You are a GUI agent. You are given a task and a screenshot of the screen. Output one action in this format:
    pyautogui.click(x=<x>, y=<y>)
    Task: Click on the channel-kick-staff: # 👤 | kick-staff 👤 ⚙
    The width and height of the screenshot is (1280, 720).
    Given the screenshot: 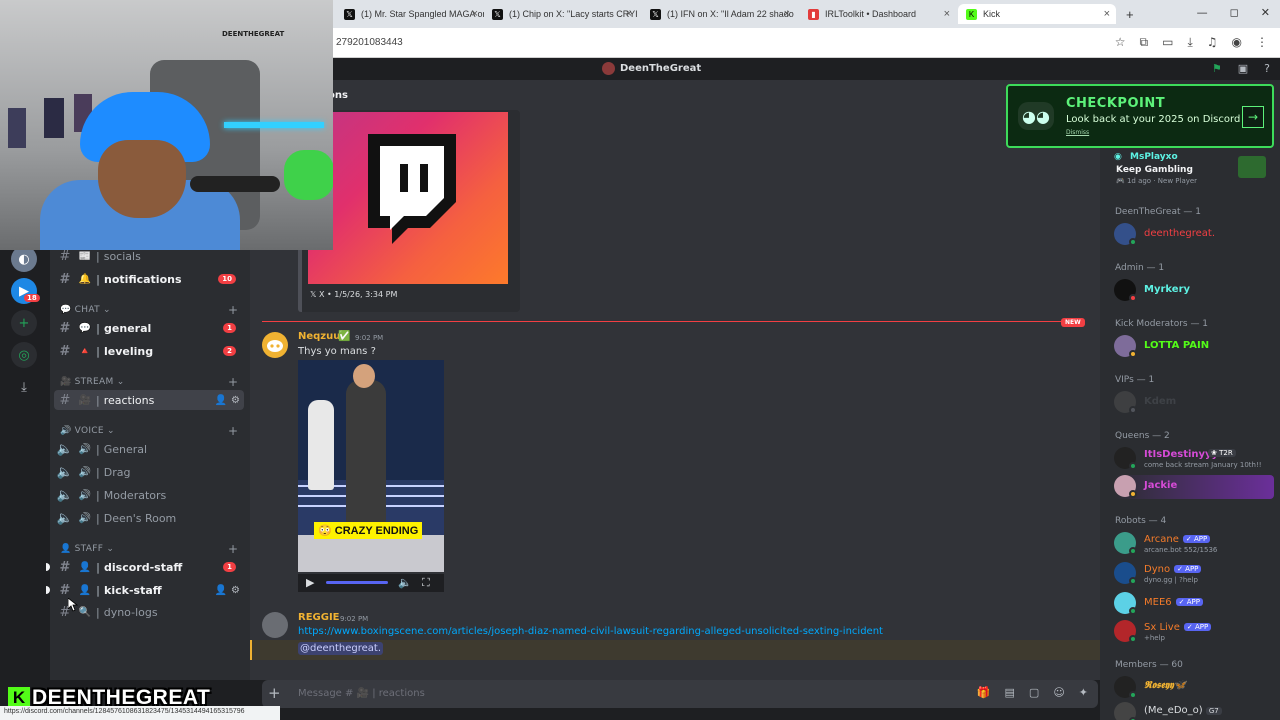 What is the action you would take?
    pyautogui.click(x=145, y=590)
    